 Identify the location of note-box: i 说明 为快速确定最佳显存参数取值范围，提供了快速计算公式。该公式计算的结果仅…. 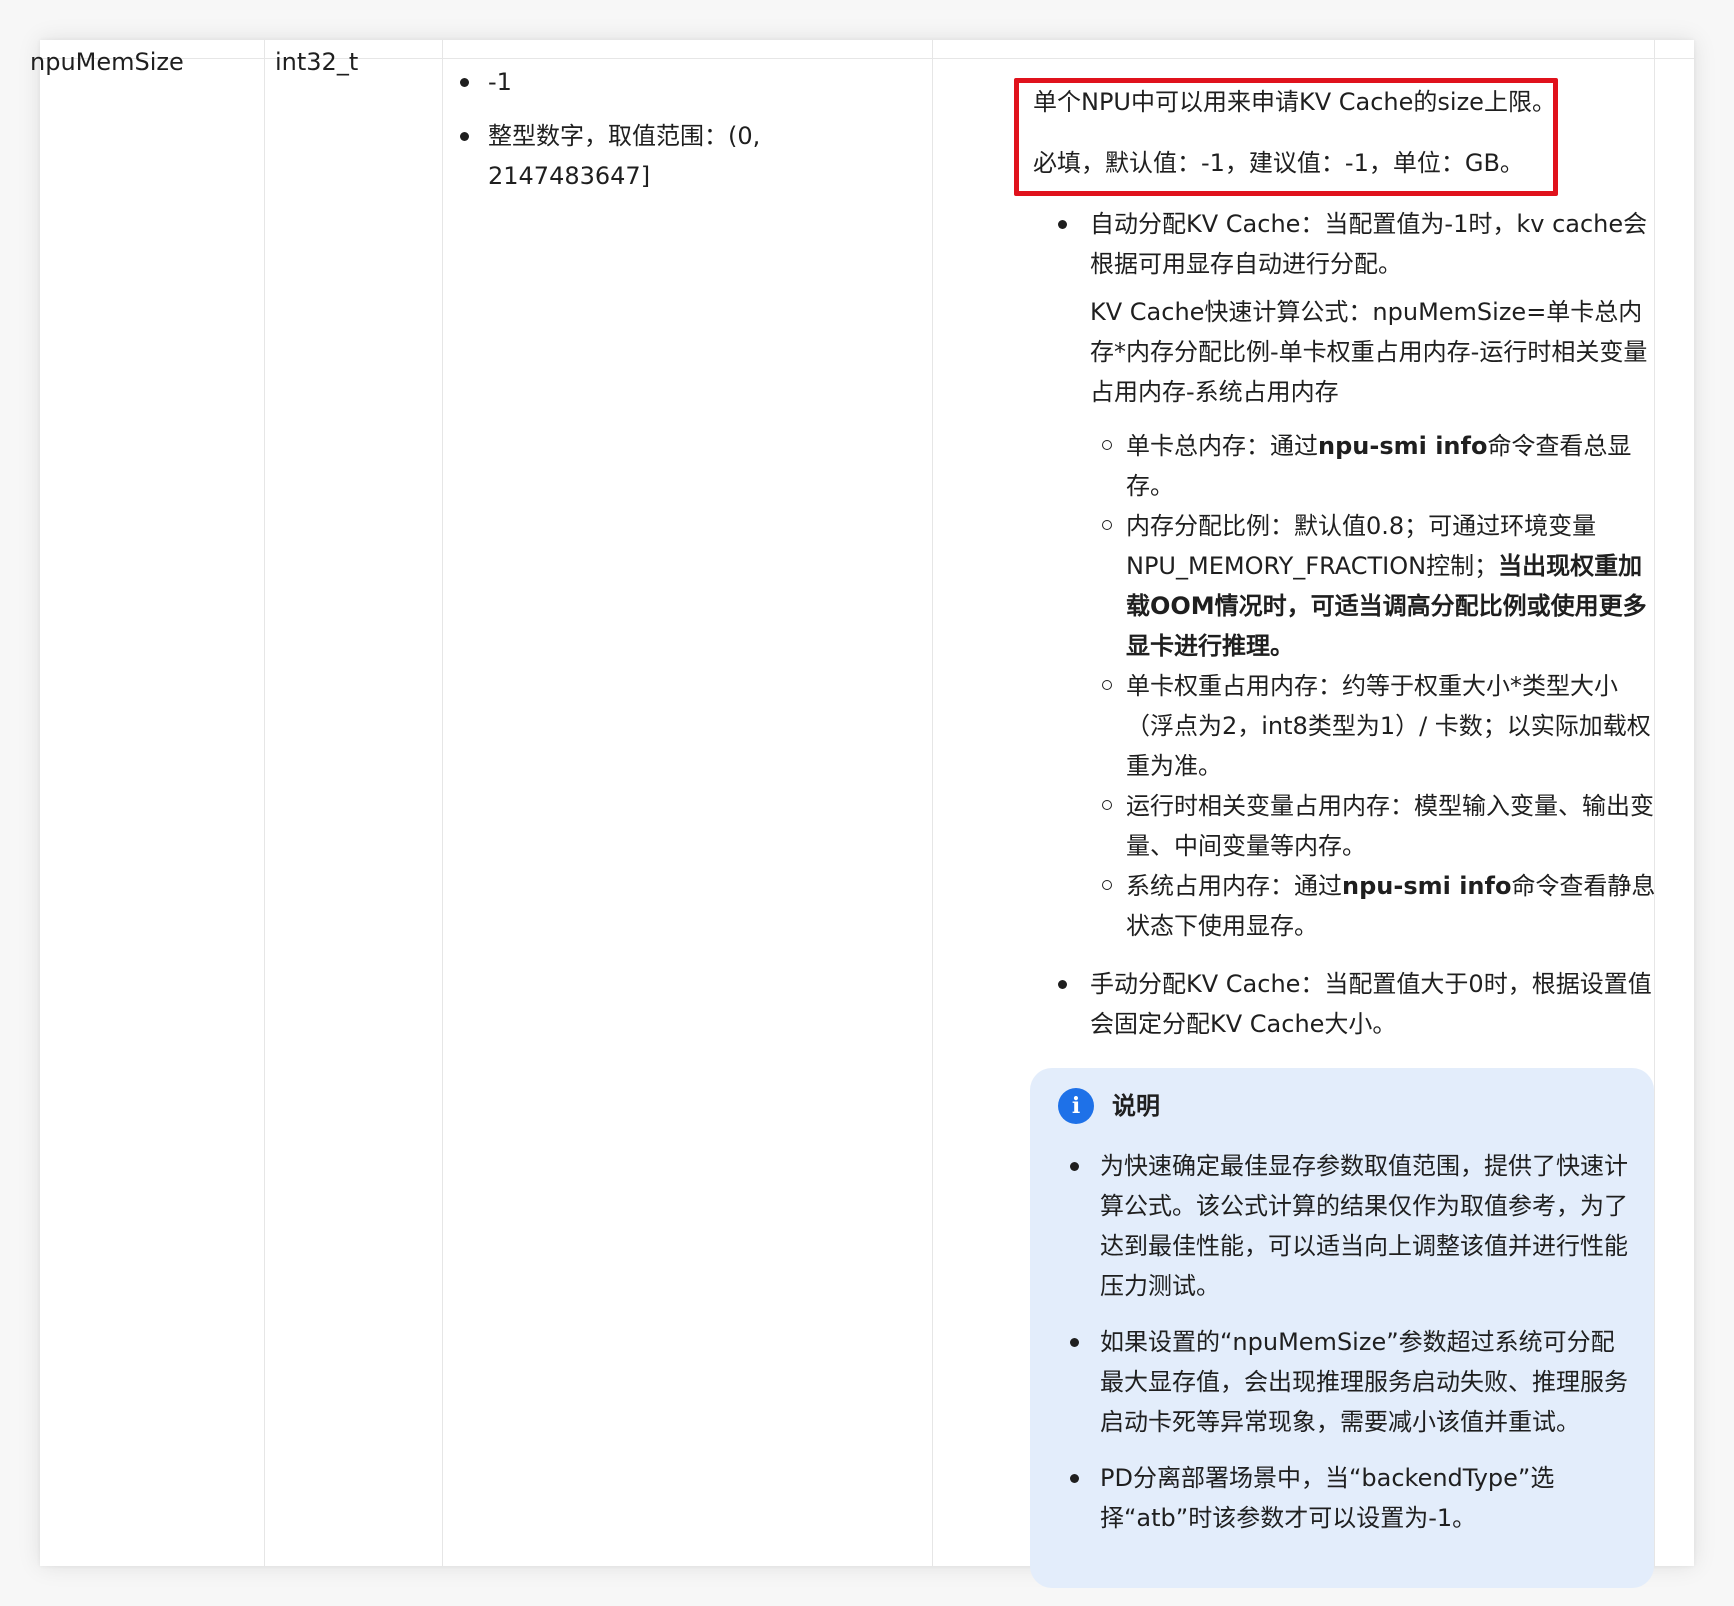
(1342, 1328).